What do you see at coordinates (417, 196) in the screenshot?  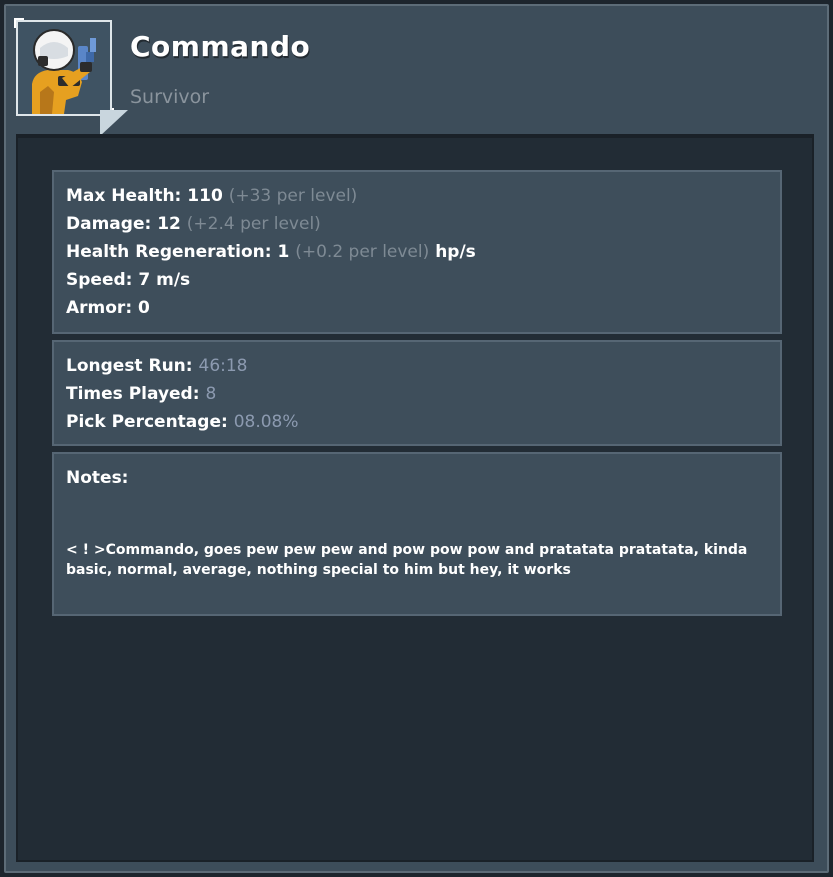 I see `max-health-row: Max Health: 110 (+33 per level)` at bounding box center [417, 196].